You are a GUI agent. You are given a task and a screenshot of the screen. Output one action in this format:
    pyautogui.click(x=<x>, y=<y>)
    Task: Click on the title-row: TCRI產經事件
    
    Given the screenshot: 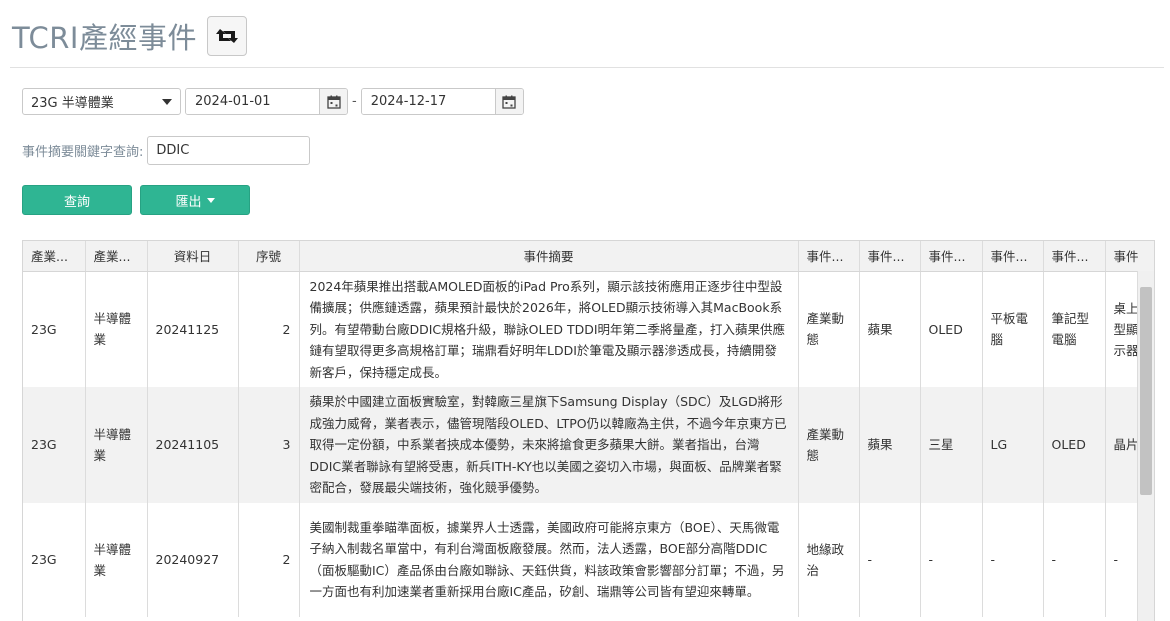 What is the action you would take?
    pyautogui.click(x=129, y=36)
    